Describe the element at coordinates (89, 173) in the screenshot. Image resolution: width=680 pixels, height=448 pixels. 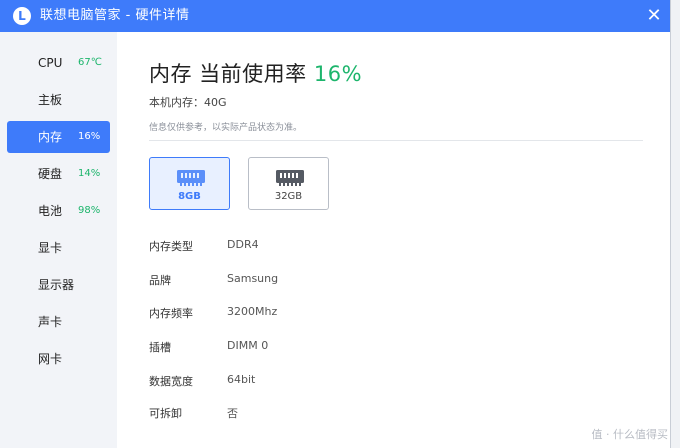
I see `disk-usage-value: 14%` at that location.